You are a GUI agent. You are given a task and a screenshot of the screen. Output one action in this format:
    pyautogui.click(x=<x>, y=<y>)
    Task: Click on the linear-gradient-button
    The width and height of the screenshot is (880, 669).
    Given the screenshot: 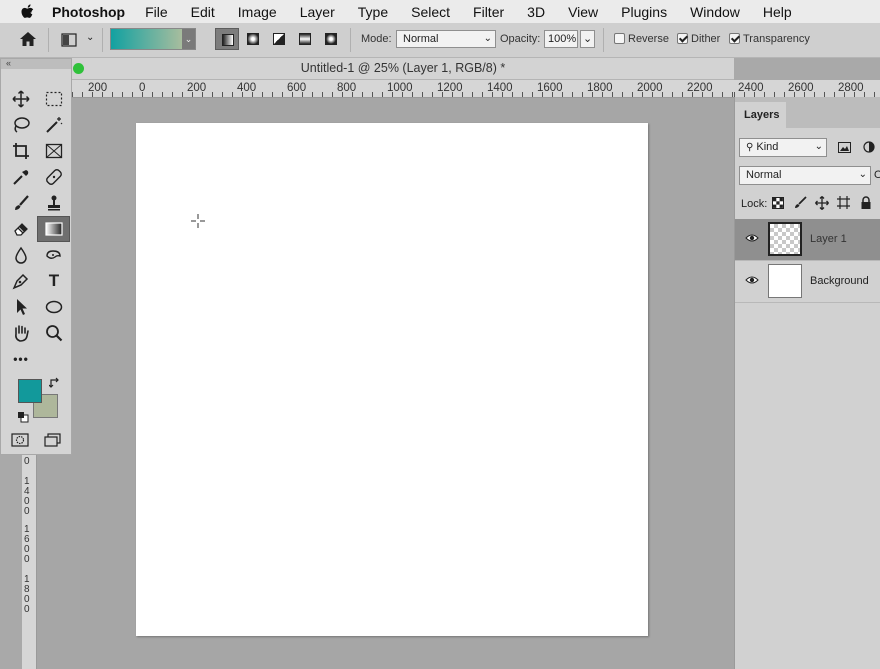 What is the action you would take?
    pyautogui.click(x=227, y=39)
    